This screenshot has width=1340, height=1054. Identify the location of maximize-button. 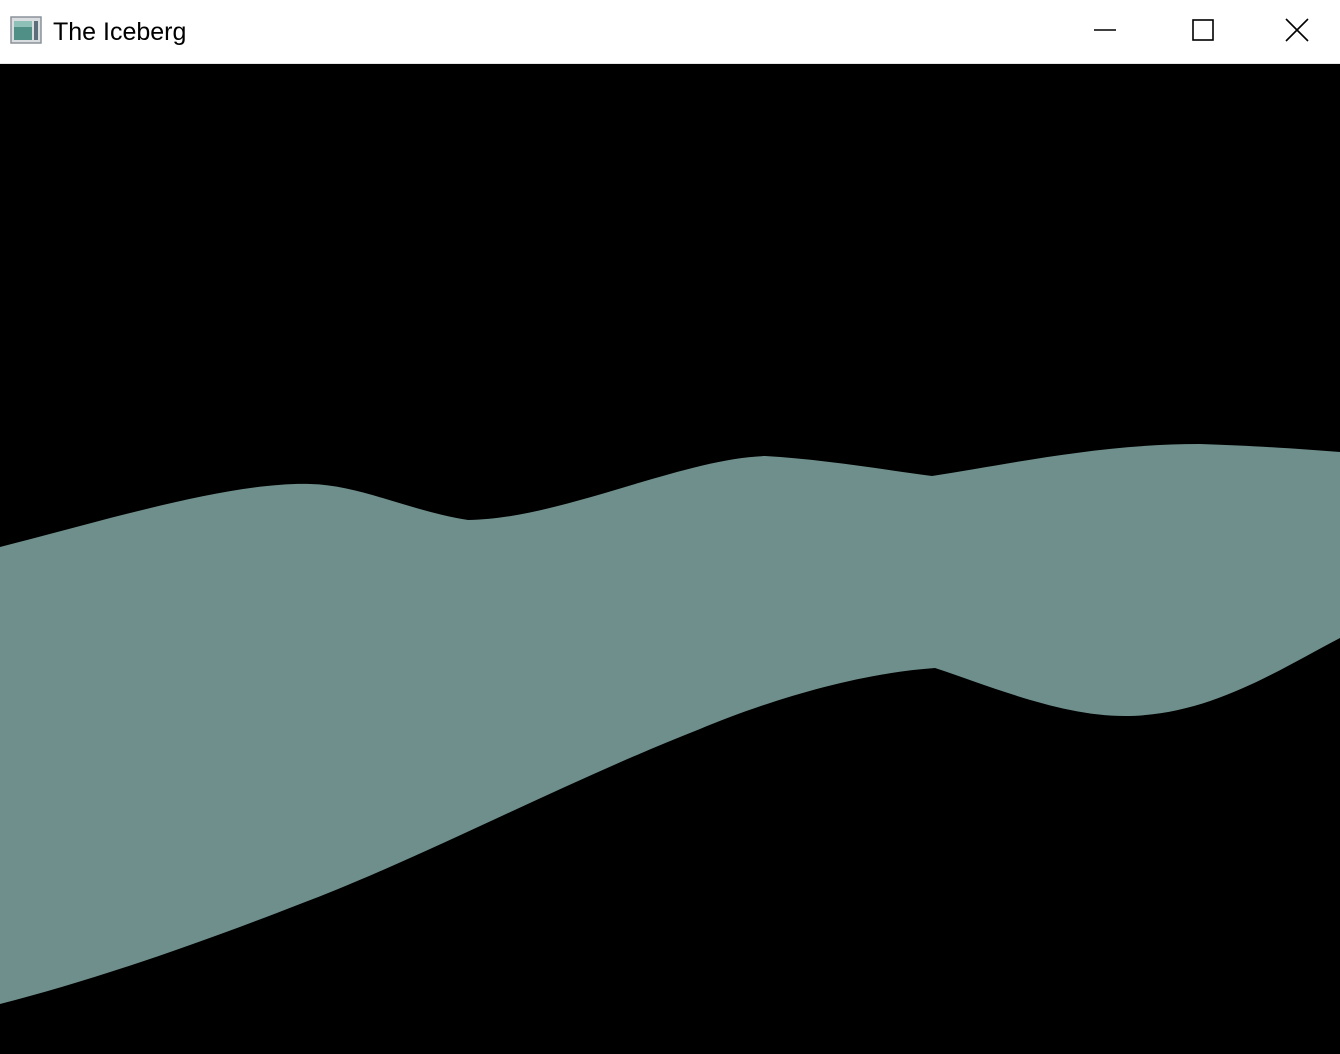
(1203, 32).